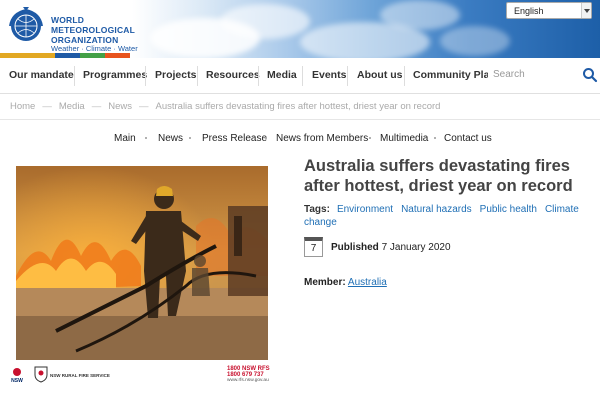 The height and width of the screenshot is (400, 600). What do you see at coordinates (509, 74) in the screenshot?
I see `search-placeholder: Search` at bounding box center [509, 74].